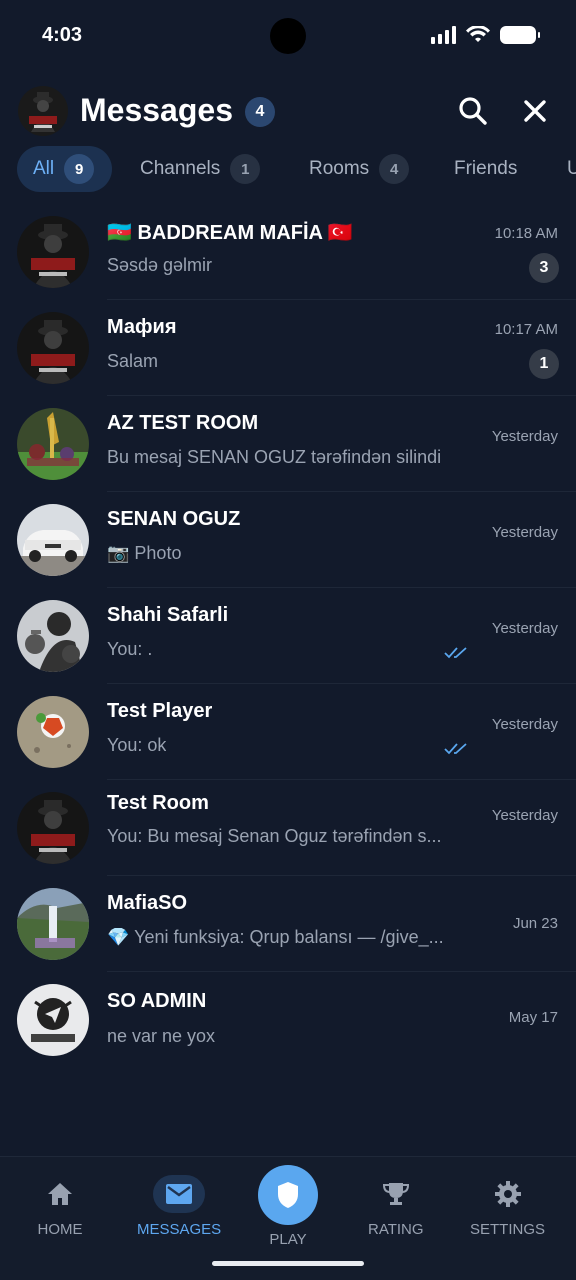 The height and width of the screenshot is (1280, 576). I want to click on chat-time: 10:18 AM, so click(526, 233).